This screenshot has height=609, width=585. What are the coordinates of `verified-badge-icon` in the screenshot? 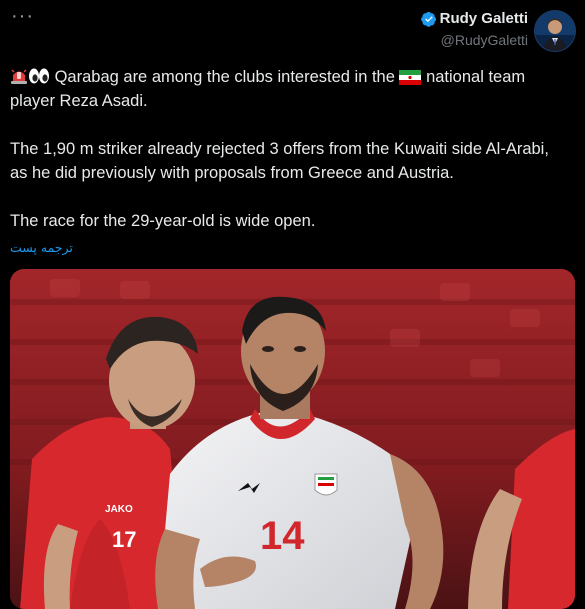 It's located at (428, 19).